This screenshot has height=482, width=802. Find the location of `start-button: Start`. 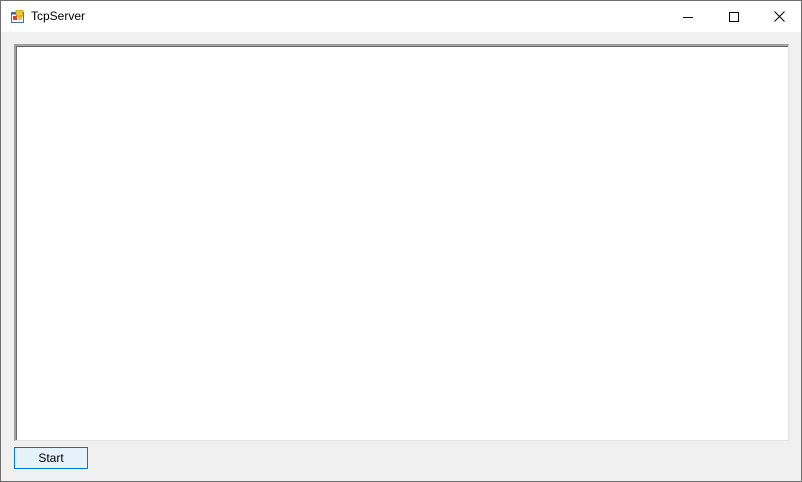

start-button: Start is located at coordinates (51, 458).